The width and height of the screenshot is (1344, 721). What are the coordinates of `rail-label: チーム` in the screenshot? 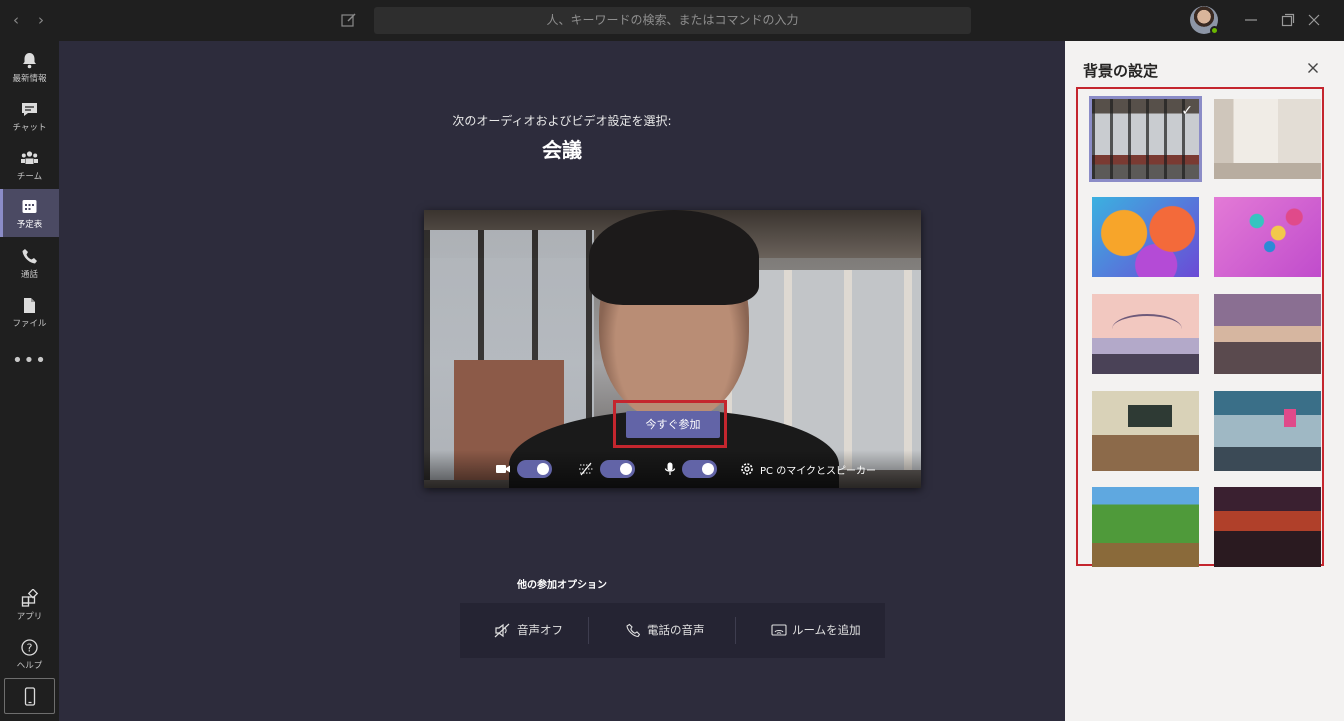 It's located at (29, 177).